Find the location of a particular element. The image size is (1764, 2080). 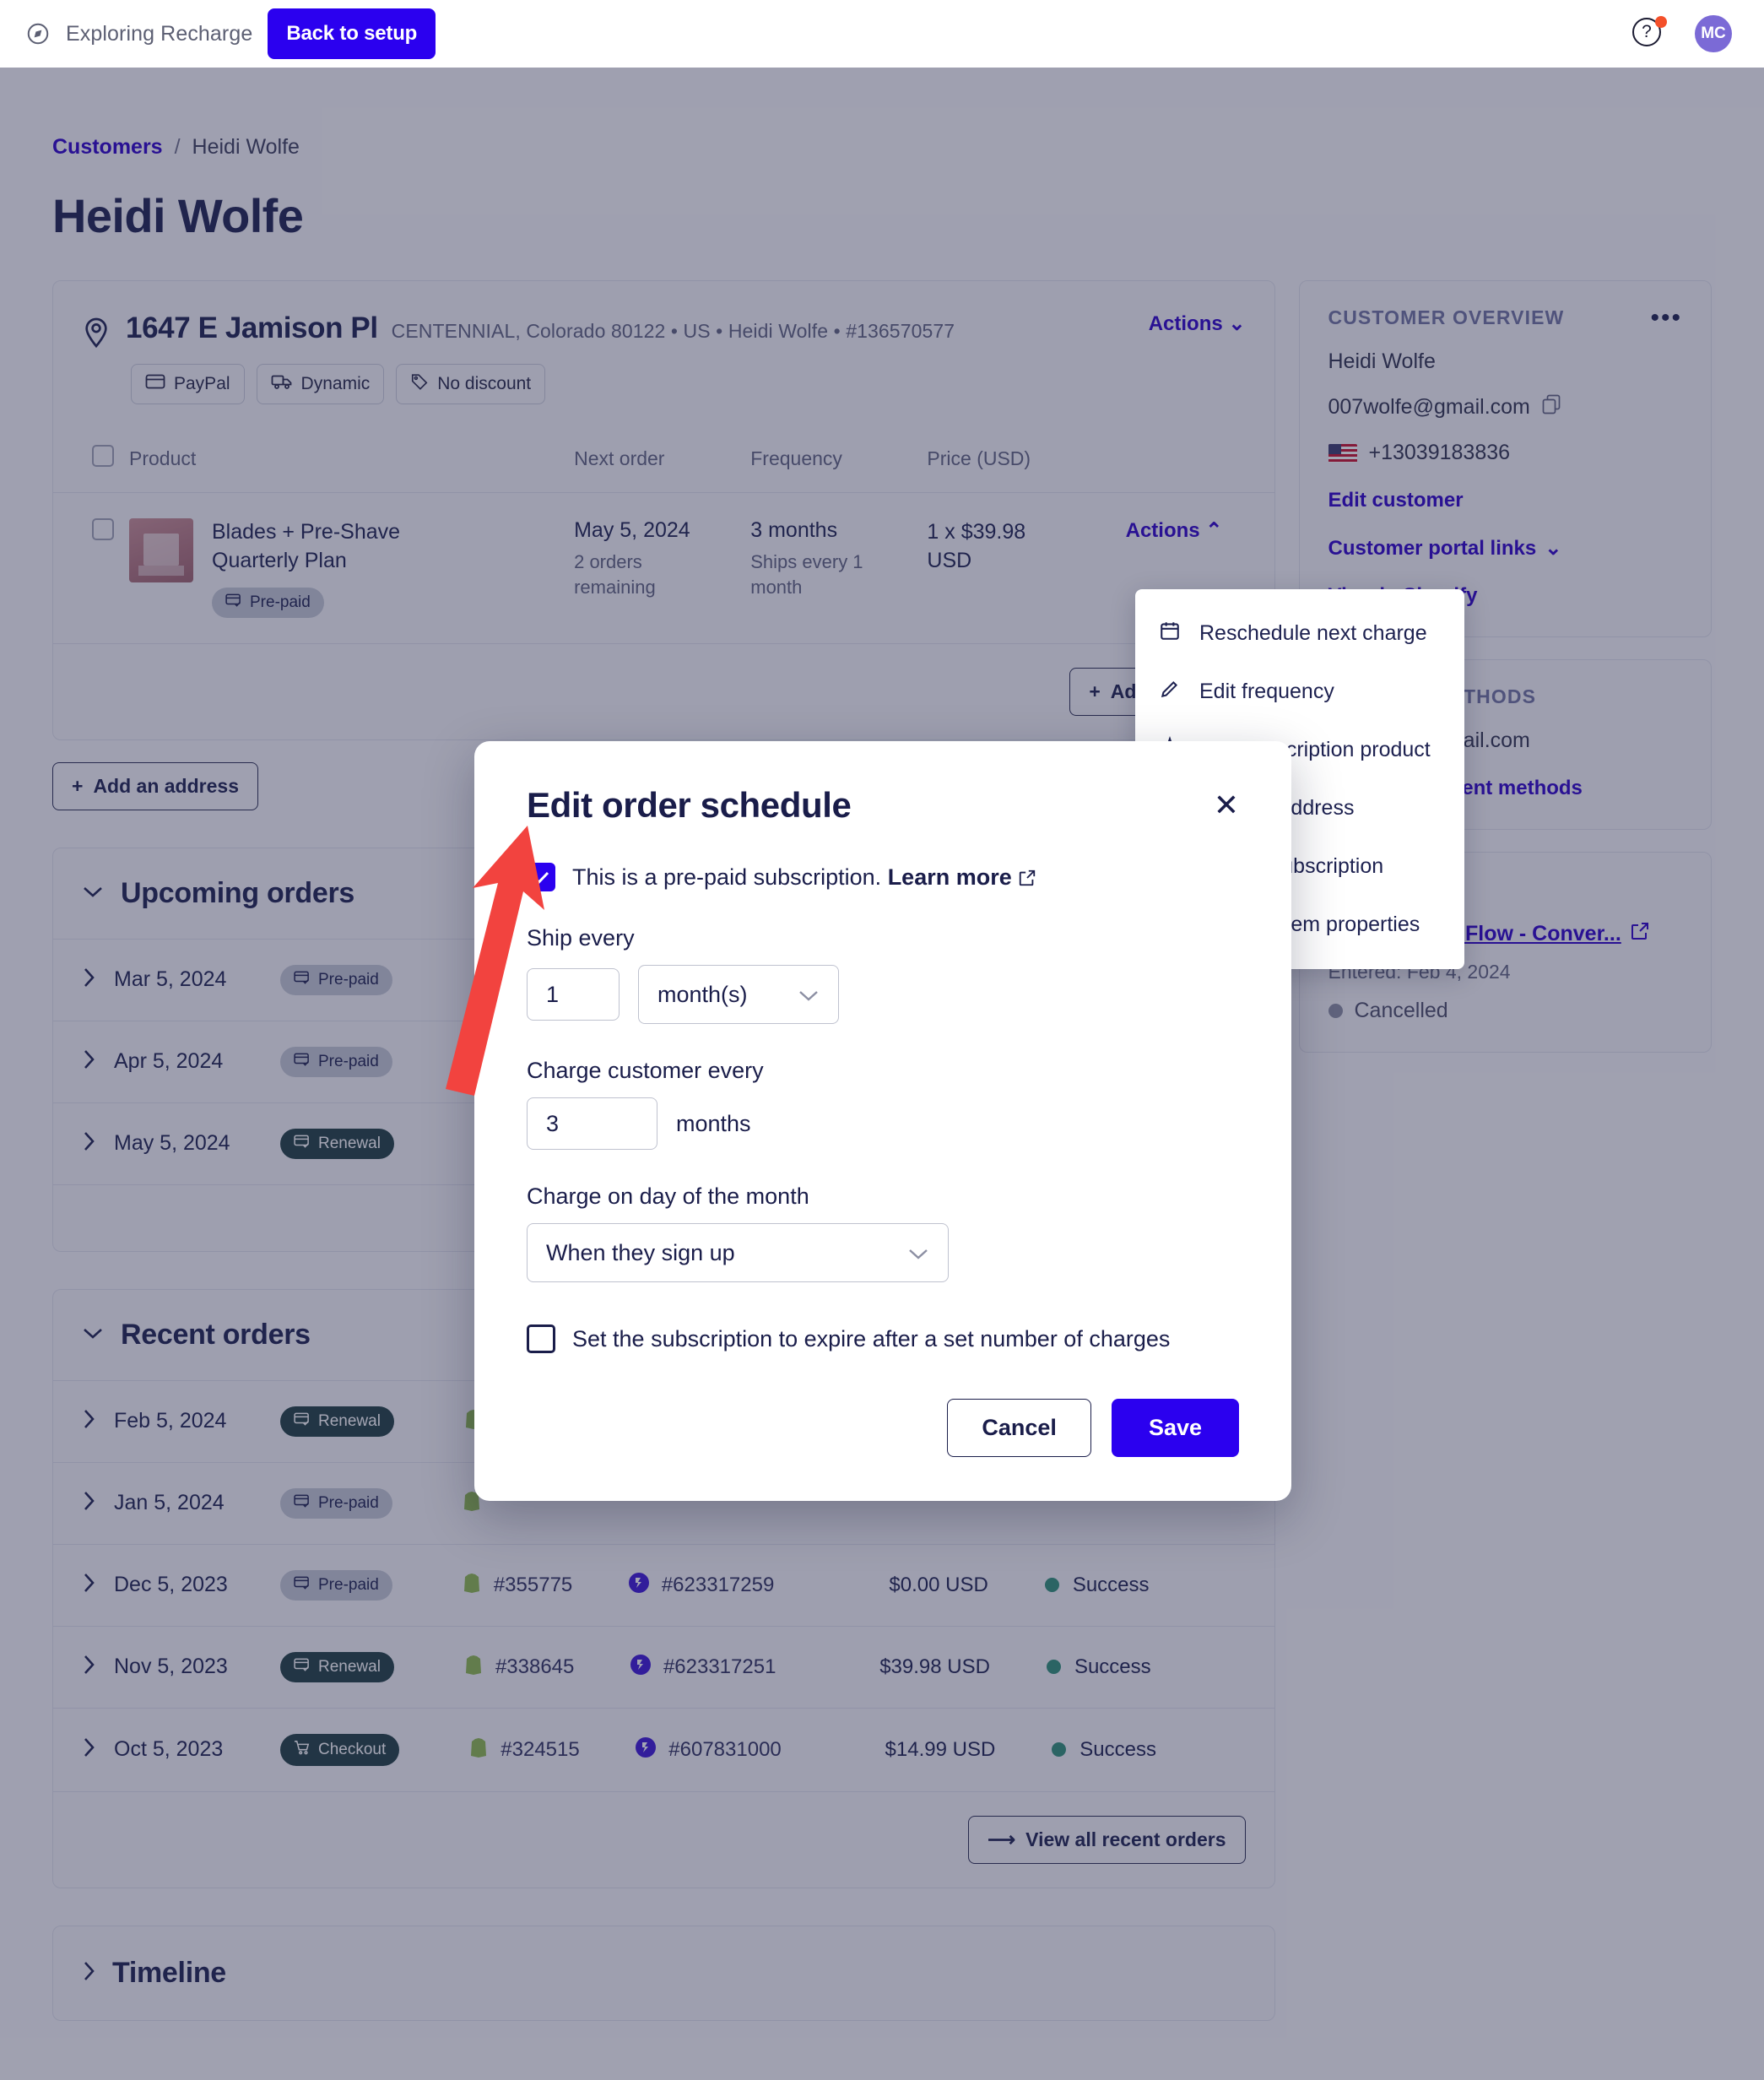

expire-checkbox is located at coordinates (541, 1338).